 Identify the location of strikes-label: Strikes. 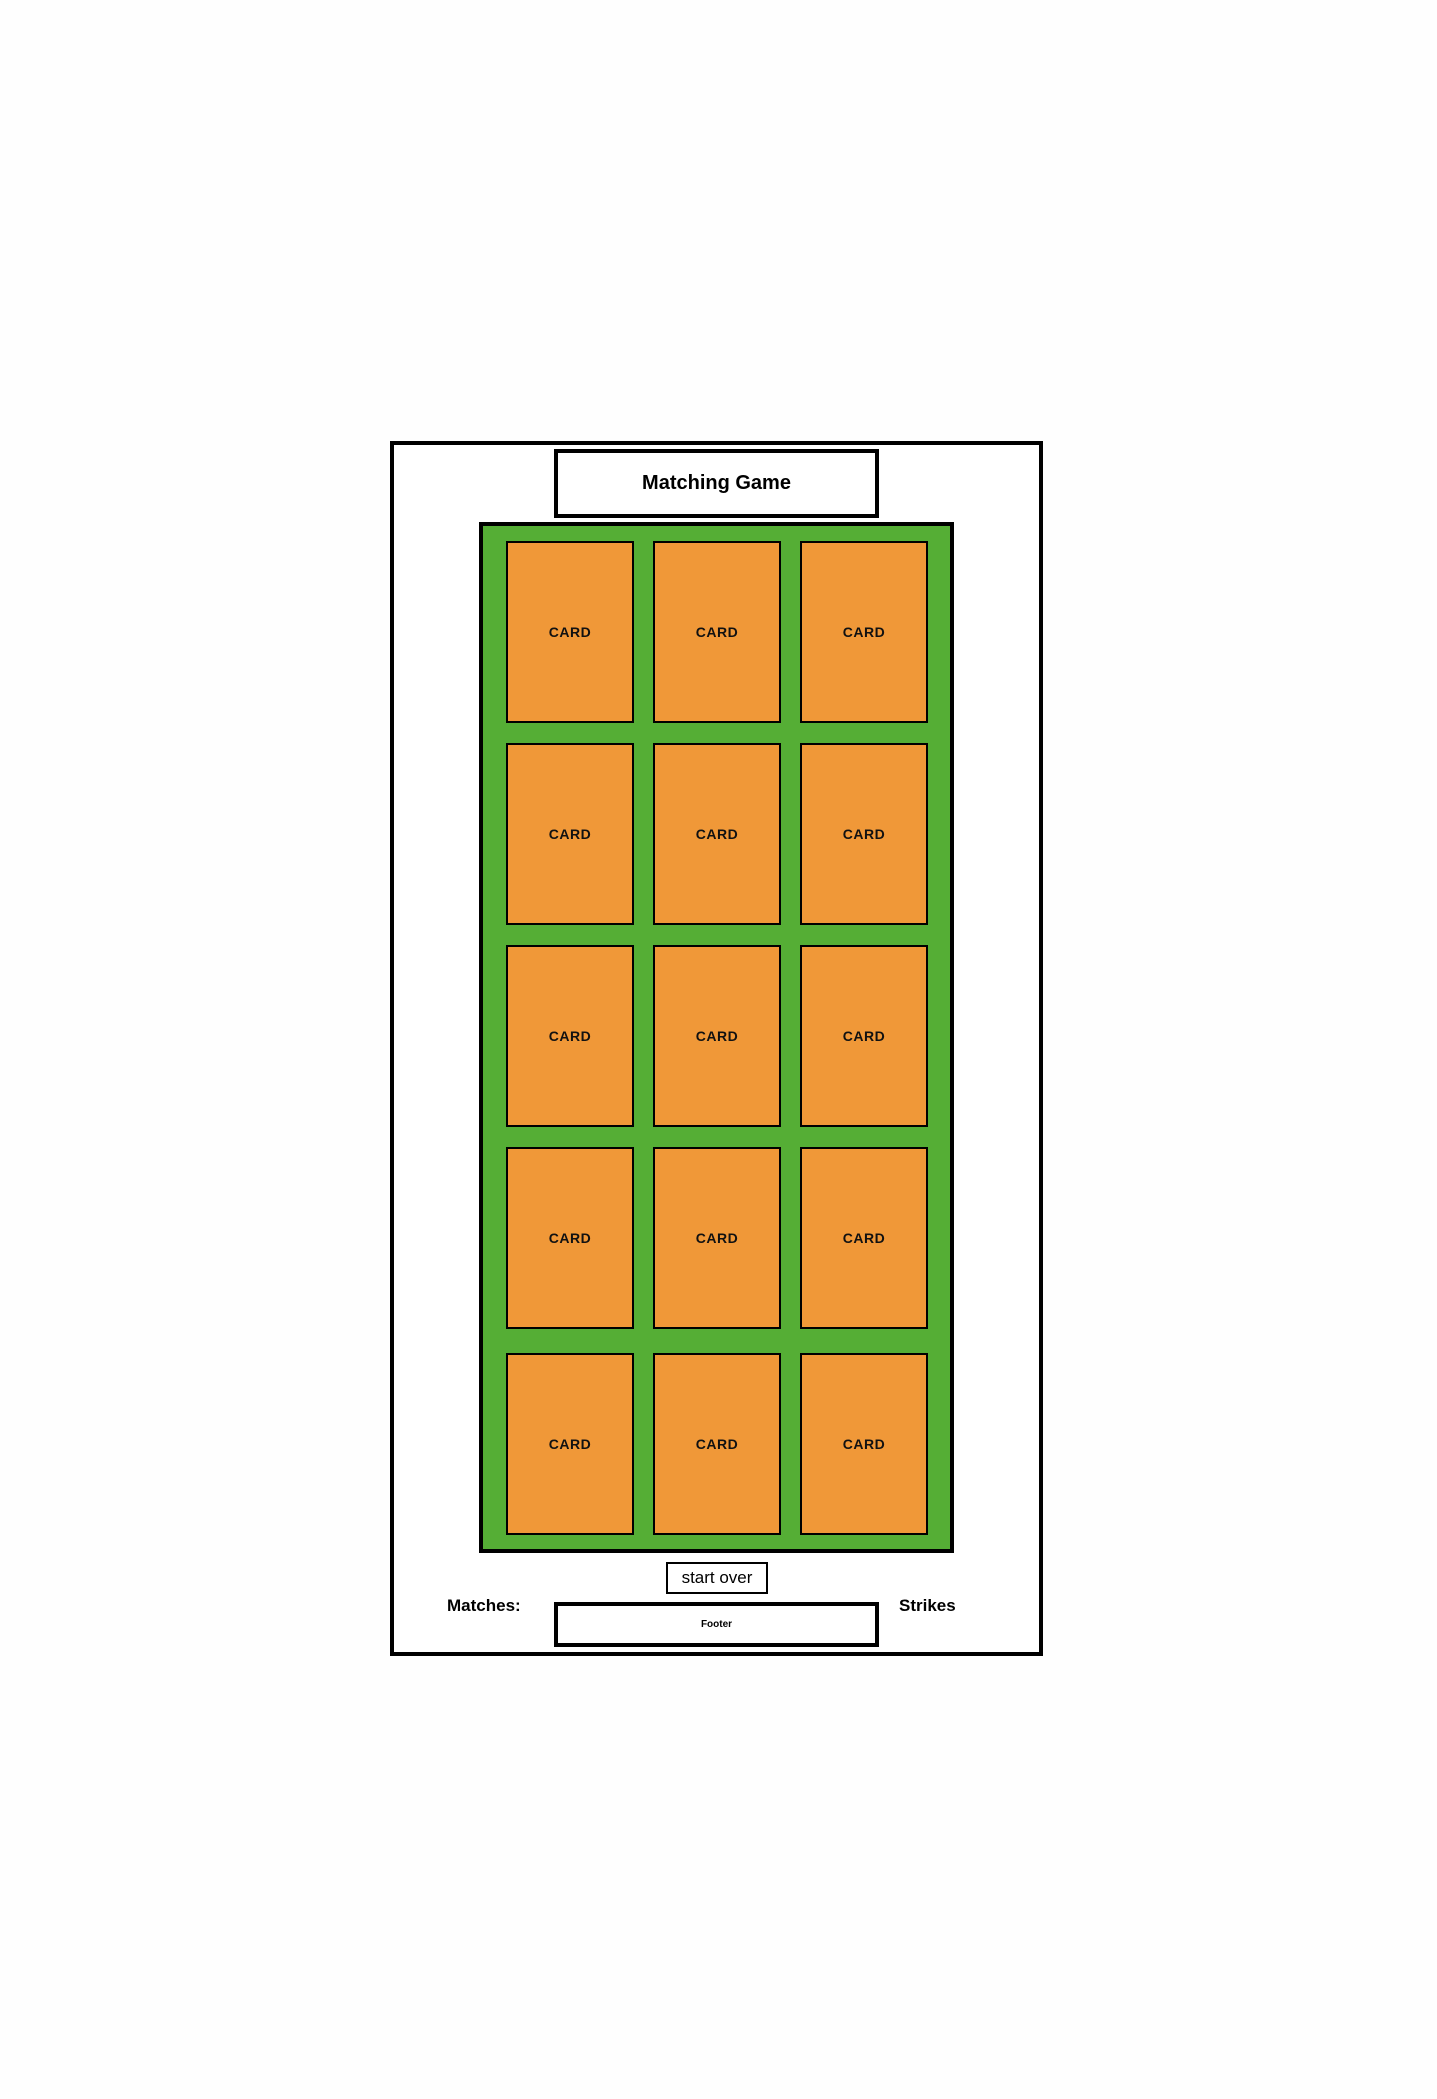
(927, 1605).